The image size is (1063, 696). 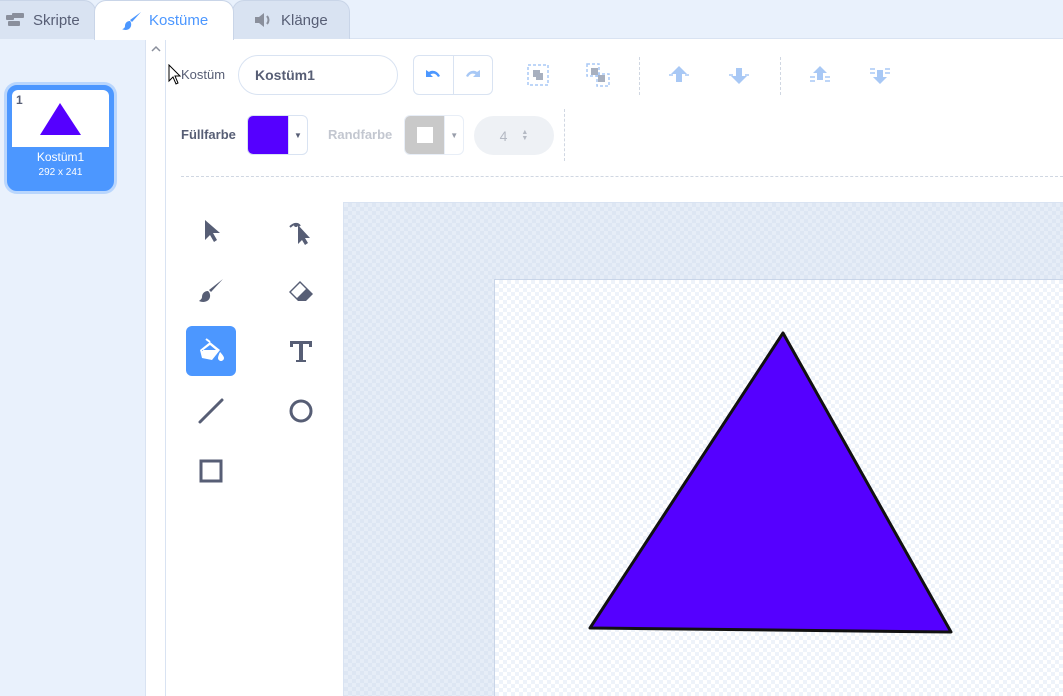 I want to click on tool-line, so click(x=211, y=411).